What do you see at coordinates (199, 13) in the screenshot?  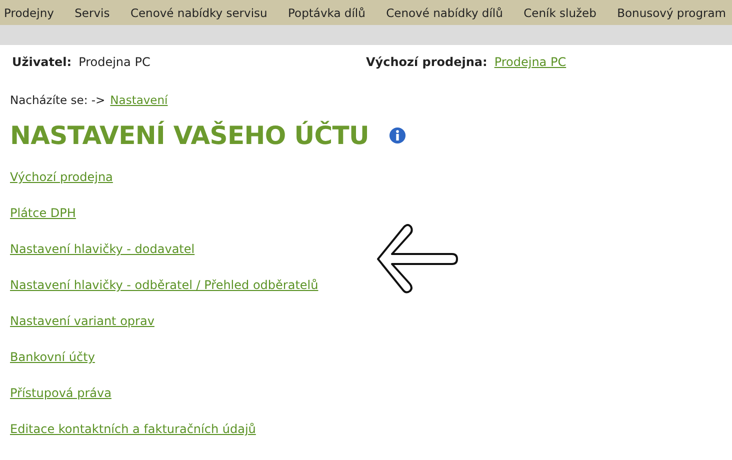 I see `nav-item: Cenové nabídky servisu` at bounding box center [199, 13].